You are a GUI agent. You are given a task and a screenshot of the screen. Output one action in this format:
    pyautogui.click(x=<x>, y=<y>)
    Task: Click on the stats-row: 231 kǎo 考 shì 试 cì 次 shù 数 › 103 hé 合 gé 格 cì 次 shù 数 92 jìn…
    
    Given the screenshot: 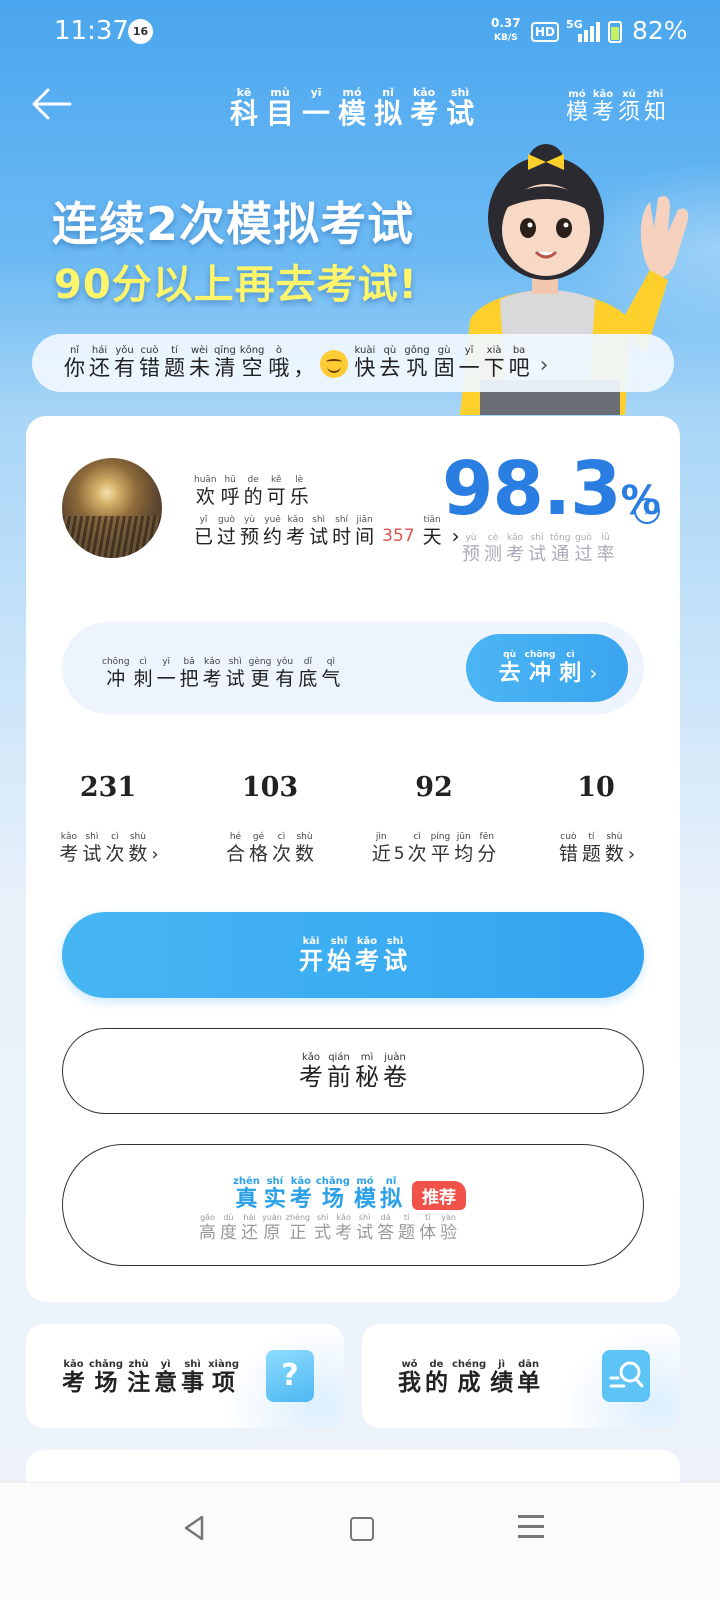 What is the action you would take?
    pyautogui.click(x=353, y=822)
    